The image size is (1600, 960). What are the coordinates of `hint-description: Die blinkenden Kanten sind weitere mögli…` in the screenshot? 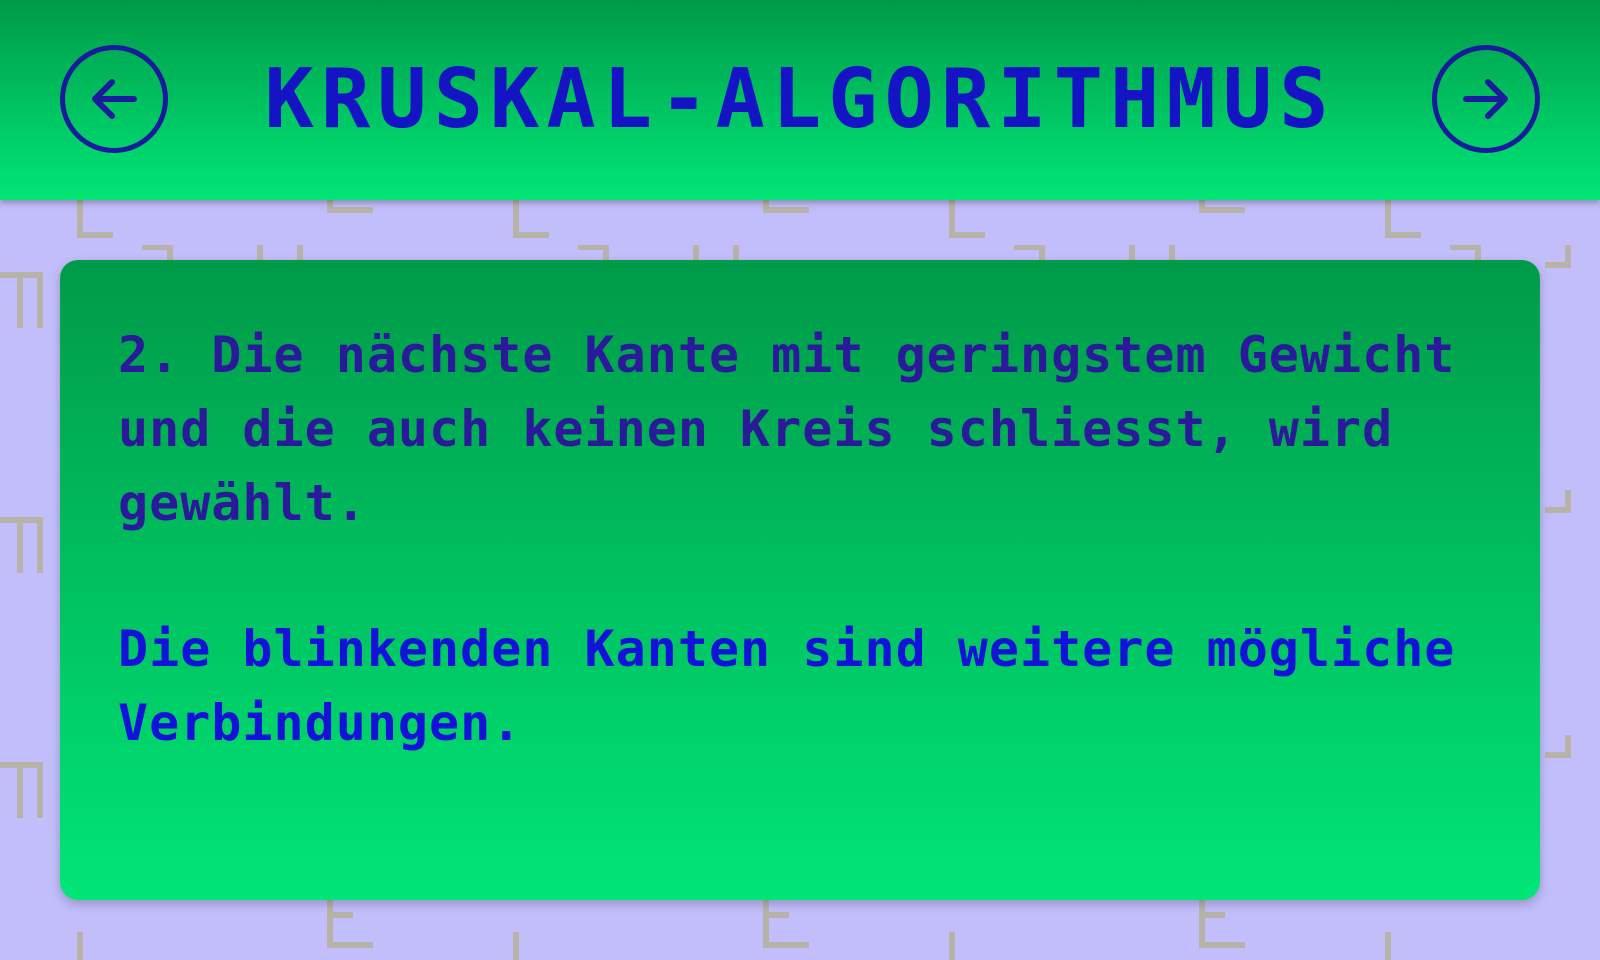 It's located at (787, 686).